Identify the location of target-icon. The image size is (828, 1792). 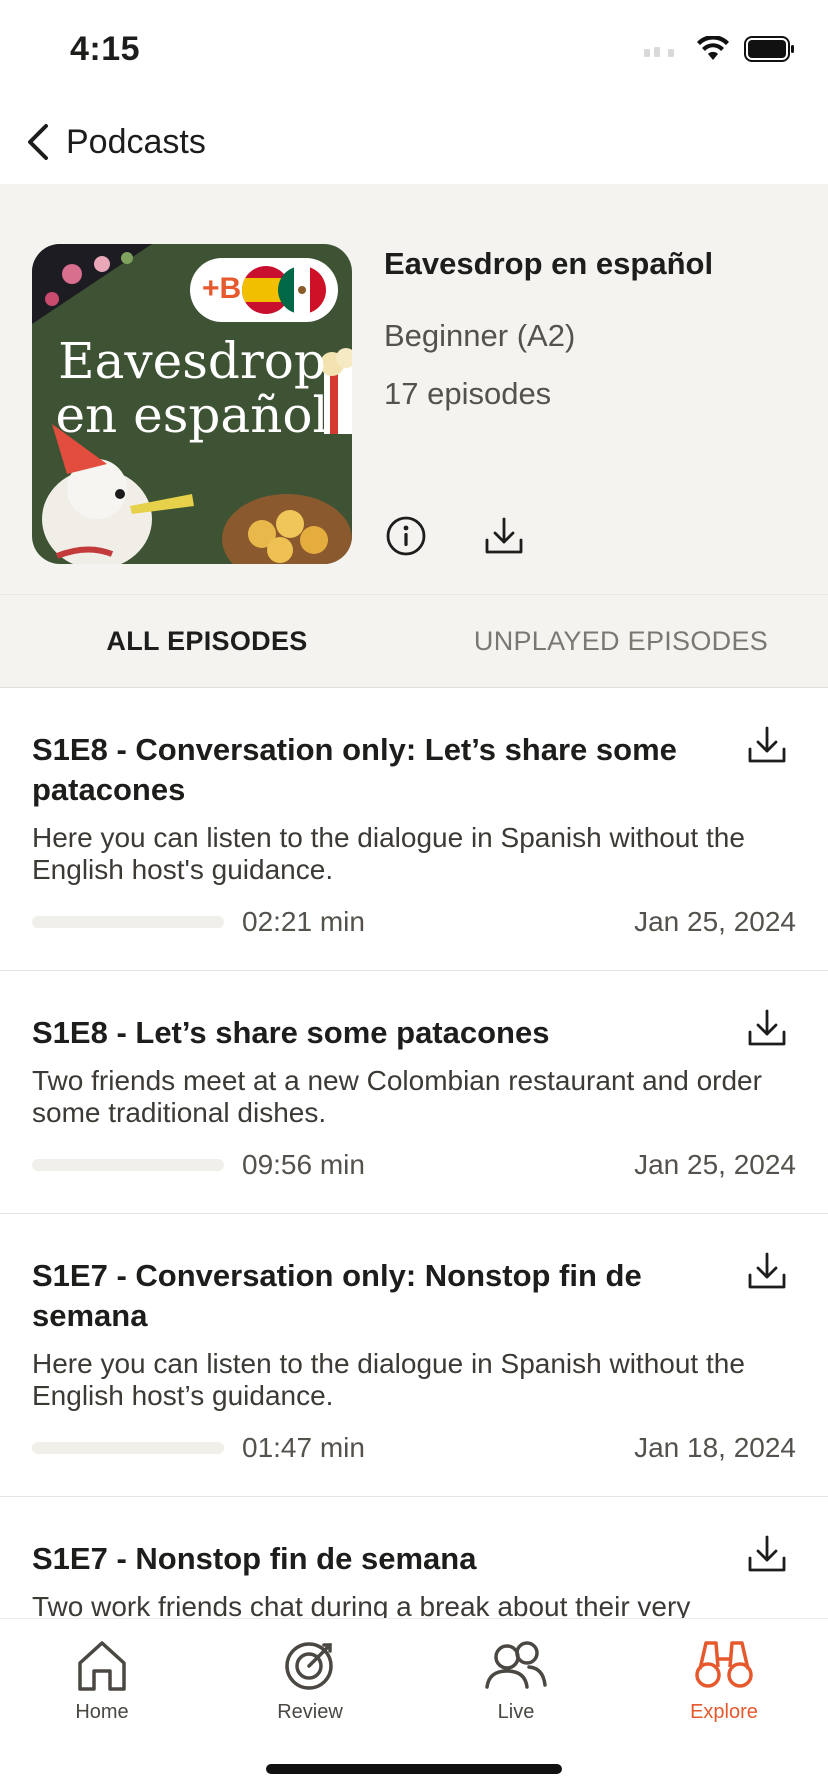
(309, 1666).